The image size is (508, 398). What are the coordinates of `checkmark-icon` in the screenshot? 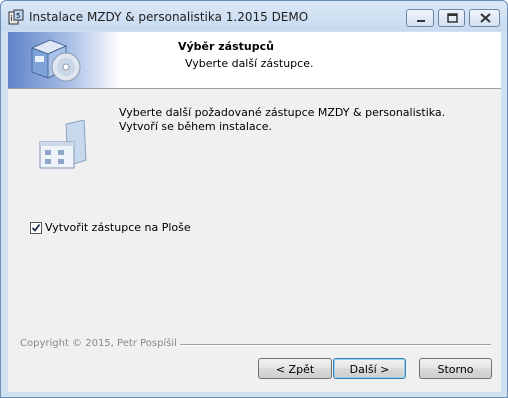 It's located at (36, 227).